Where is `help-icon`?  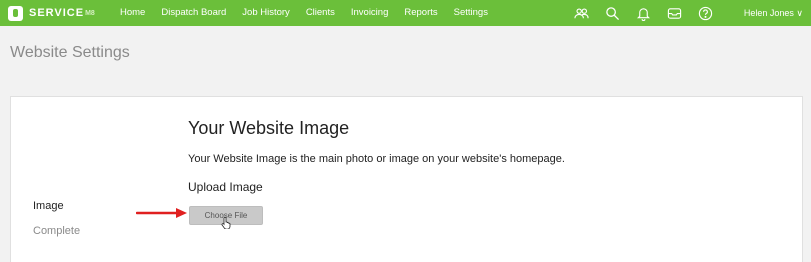 help-icon is located at coordinates (705, 13).